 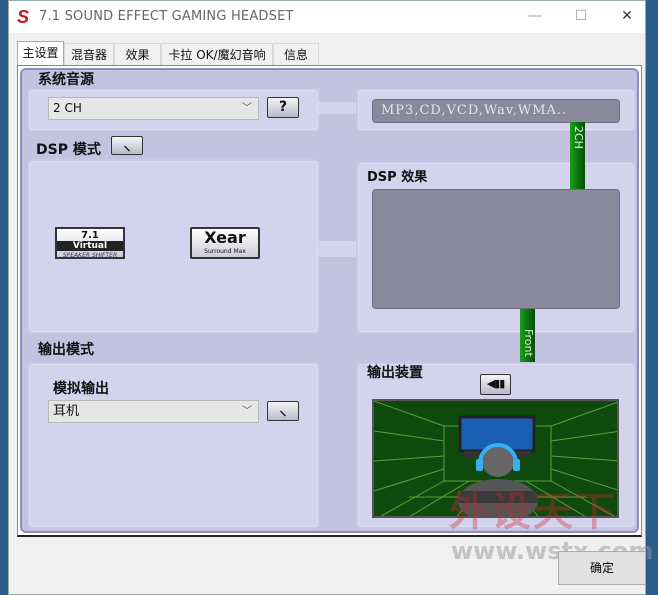 I want to click on channel-label: 2CH, so click(x=578, y=137).